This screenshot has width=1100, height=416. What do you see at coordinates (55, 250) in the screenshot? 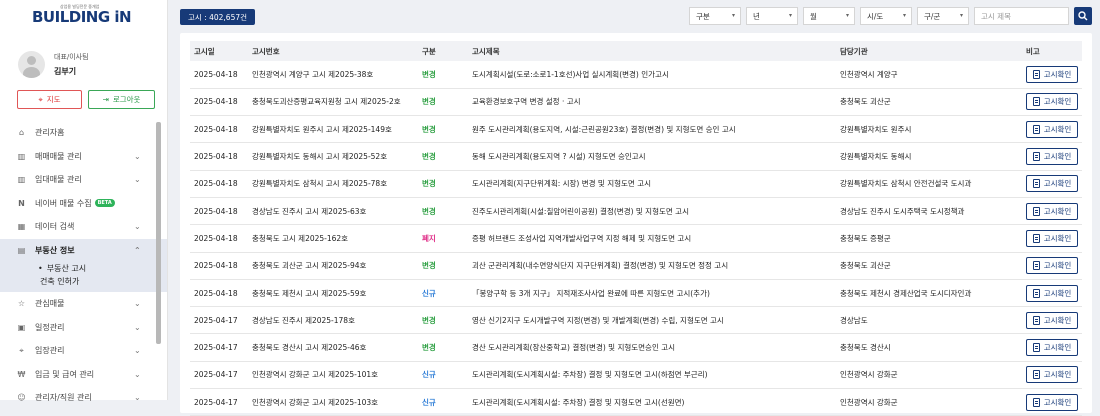
I see `sidebar-item-label: 부동산 정보` at bounding box center [55, 250].